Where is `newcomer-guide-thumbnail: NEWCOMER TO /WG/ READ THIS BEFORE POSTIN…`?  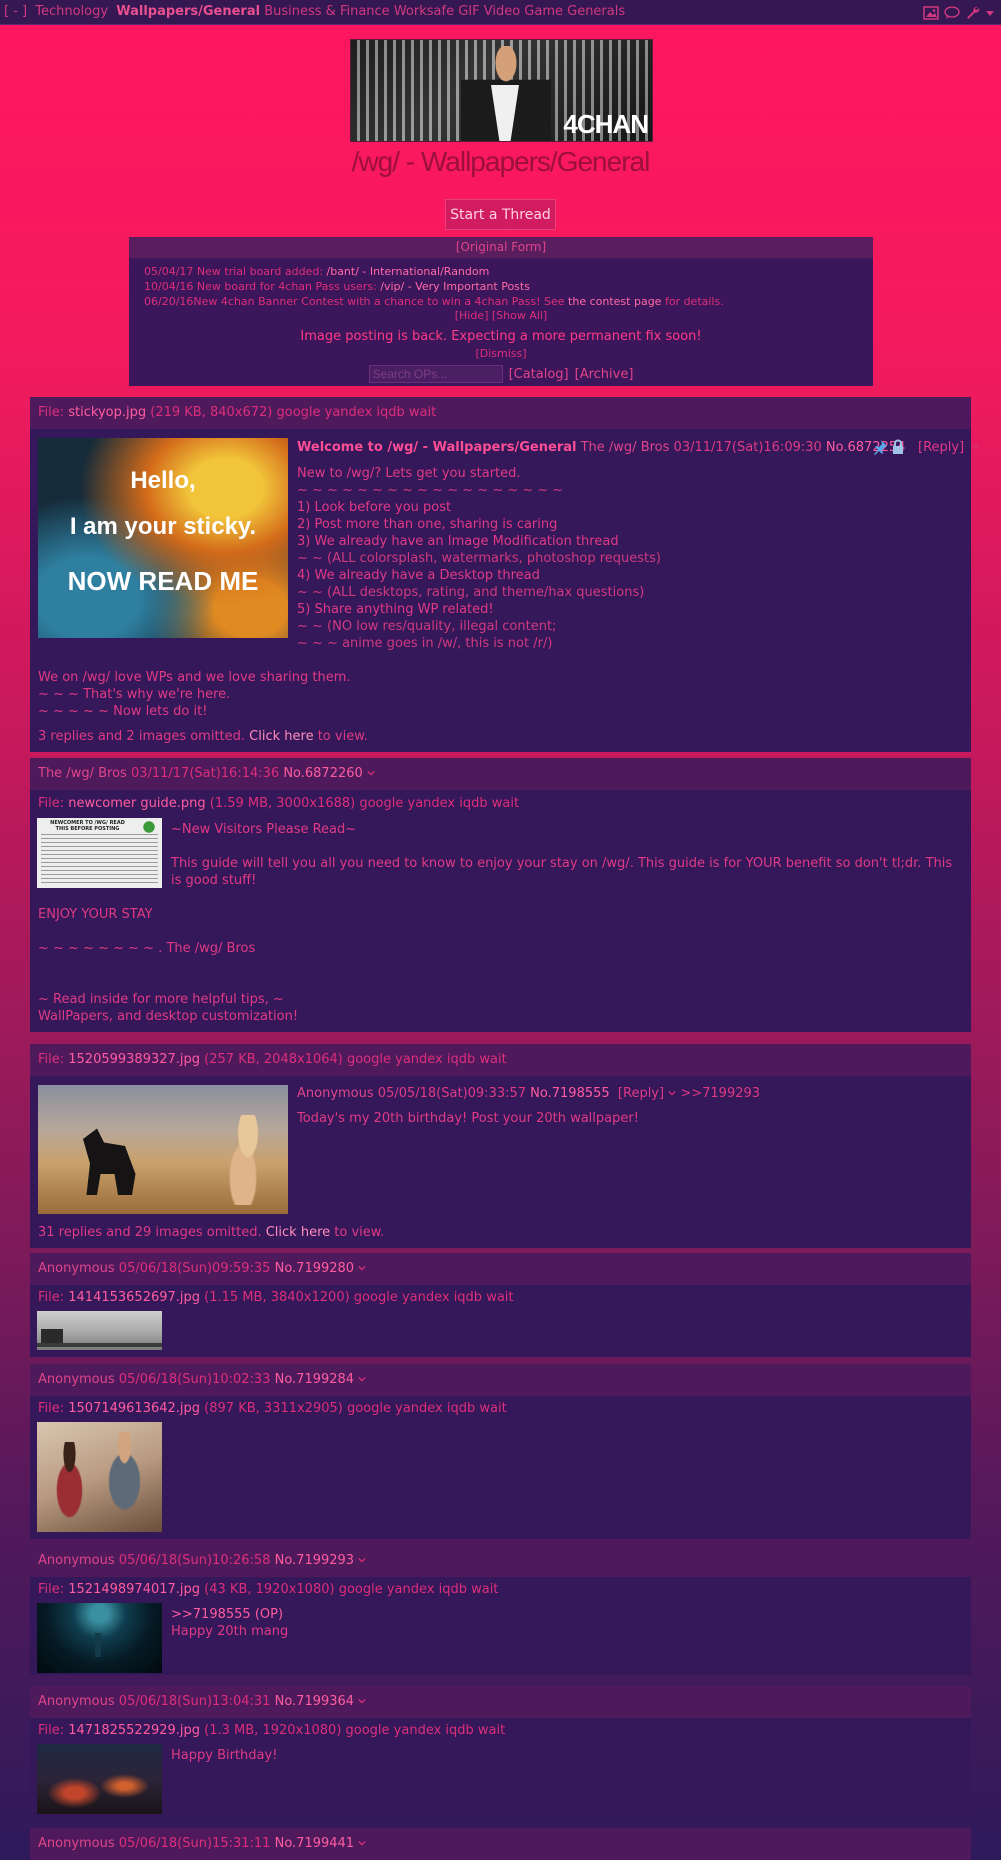
newcomer-guide-thumbnail: NEWCOMER TO /WG/ READ THIS BEFORE POSTIN… is located at coordinates (99, 853).